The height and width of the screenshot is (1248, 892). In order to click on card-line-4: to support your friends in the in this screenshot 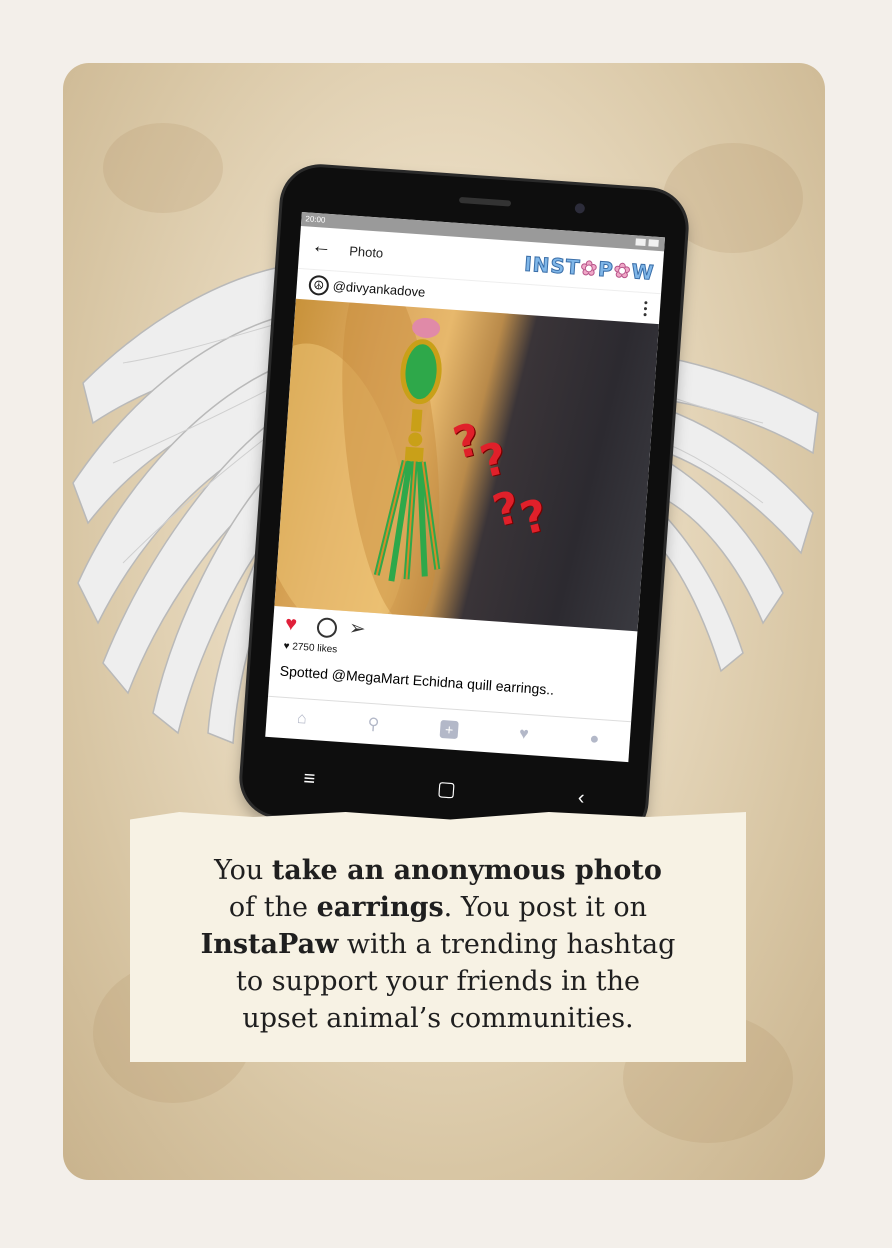, I will do `click(438, 981)`.